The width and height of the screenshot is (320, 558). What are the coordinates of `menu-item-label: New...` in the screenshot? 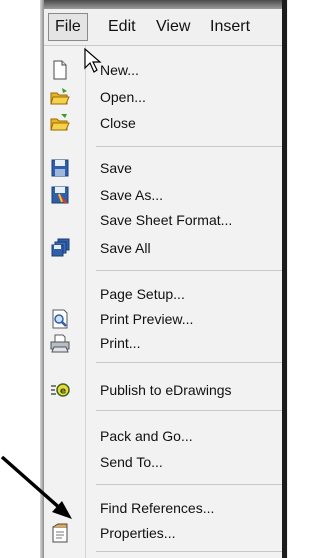 It's located at (119, 70).